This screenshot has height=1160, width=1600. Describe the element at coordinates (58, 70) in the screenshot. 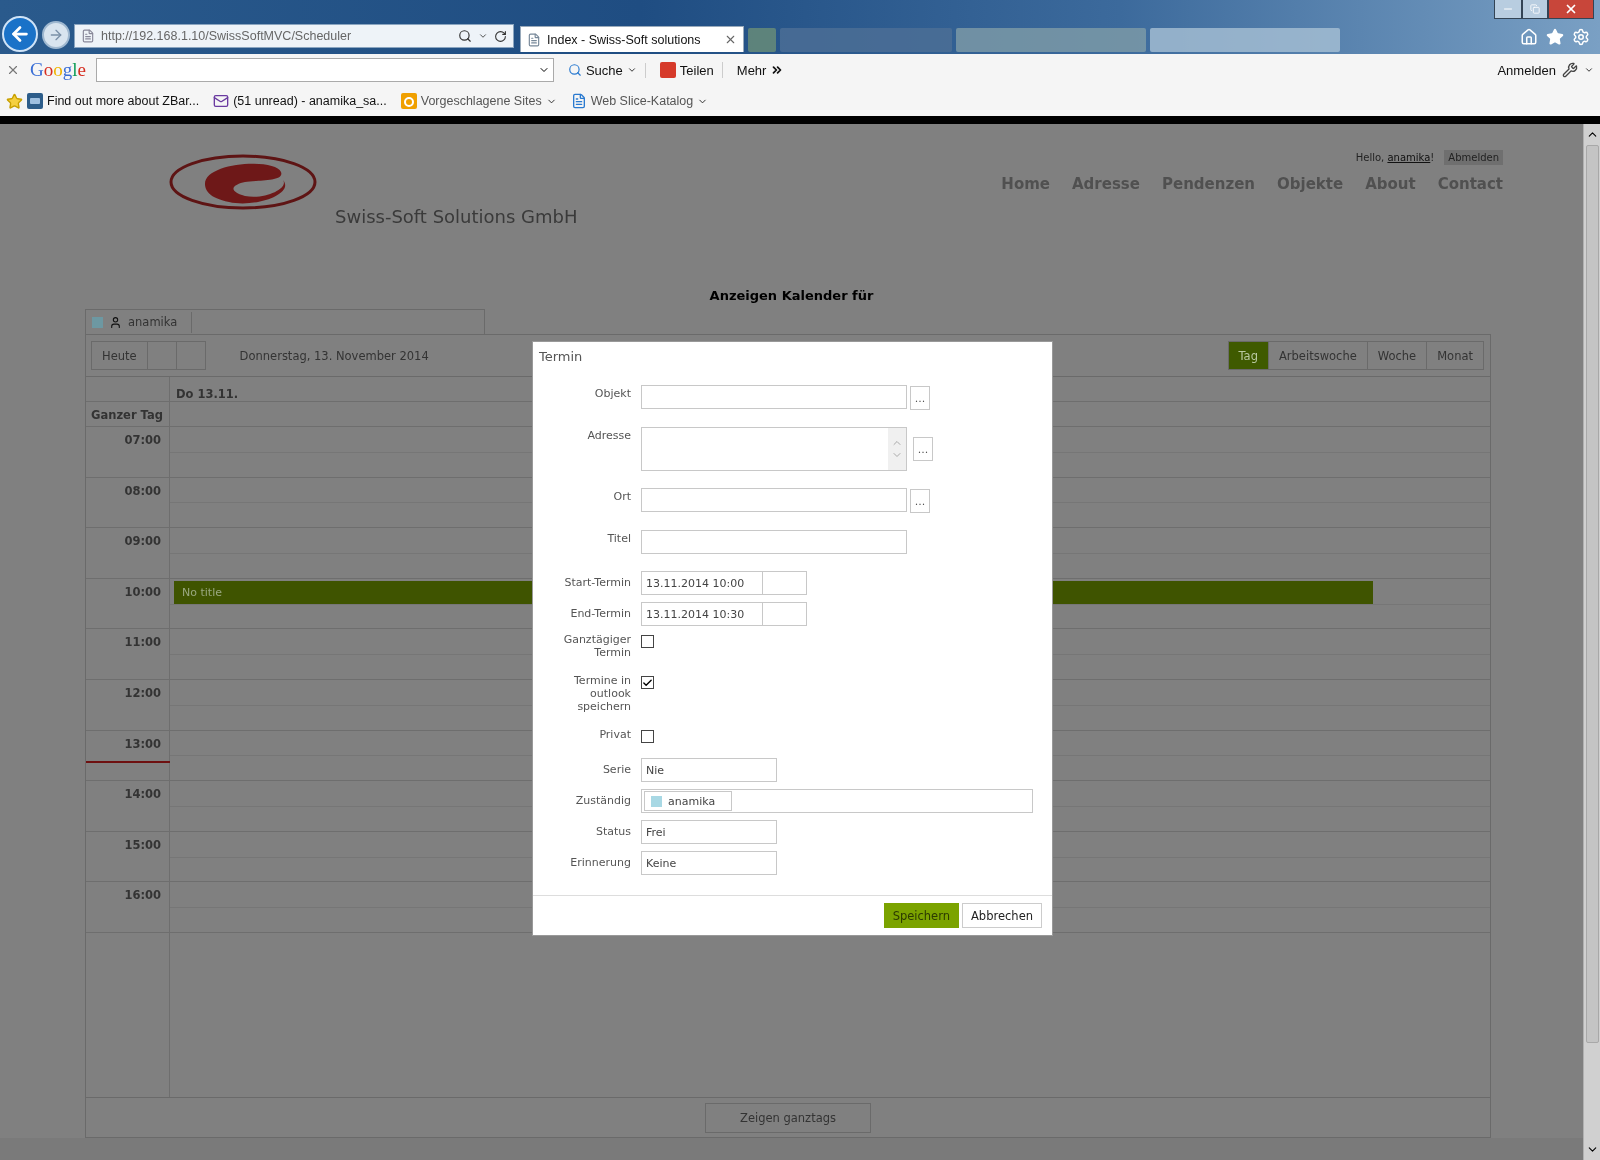

I see `google-logo: Google` at that location.